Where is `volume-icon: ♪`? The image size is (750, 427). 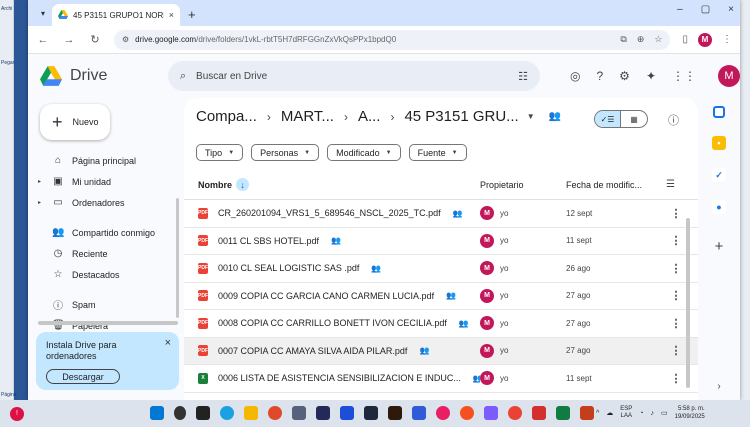
volume-icon: ♪ is located at coordinates (653, 413).